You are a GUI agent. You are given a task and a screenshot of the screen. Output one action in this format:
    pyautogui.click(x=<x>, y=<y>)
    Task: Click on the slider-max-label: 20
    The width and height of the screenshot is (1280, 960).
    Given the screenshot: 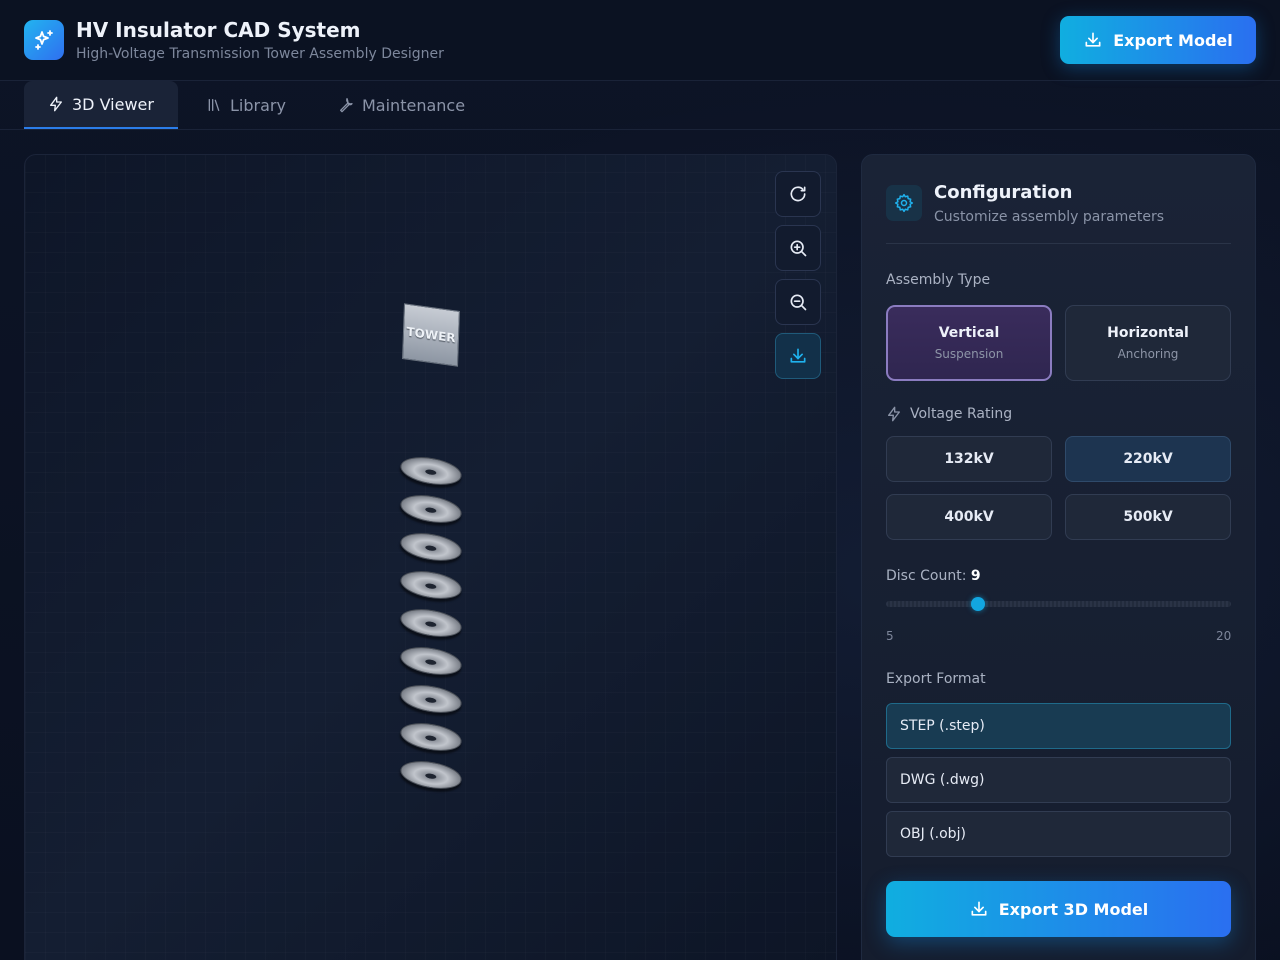 What is the action you would take?
    pyautogui.click(x=1224, y=636)
    